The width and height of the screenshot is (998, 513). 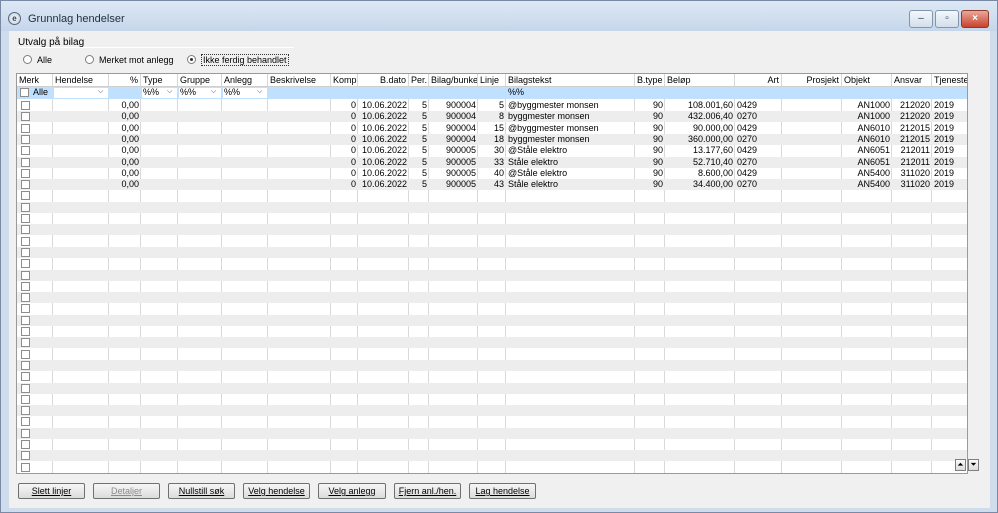 What do you see at coordinates (570, 93) in the screenshot?
I see `filter-bilagstekst-value: %%` at bounding box center [570, 93].